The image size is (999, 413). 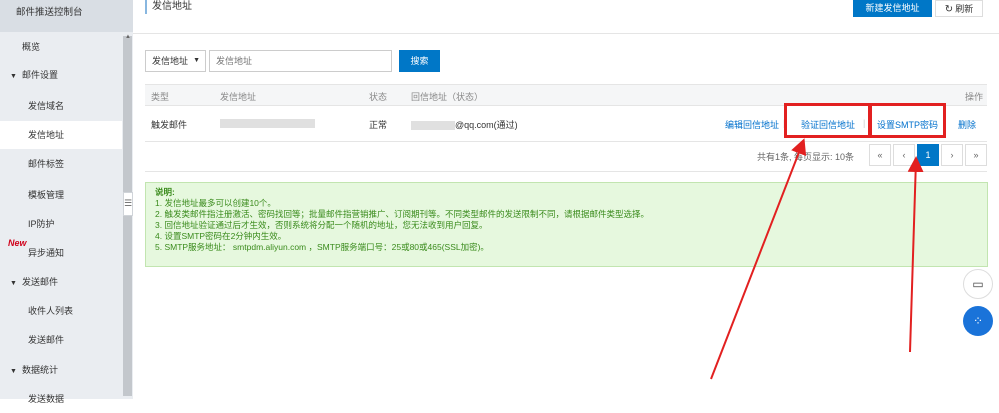 What do you see at coordinates (915, 254) in the screenshot?
I see `annotation-arrow-smtp` at bounding box center [915, 254].